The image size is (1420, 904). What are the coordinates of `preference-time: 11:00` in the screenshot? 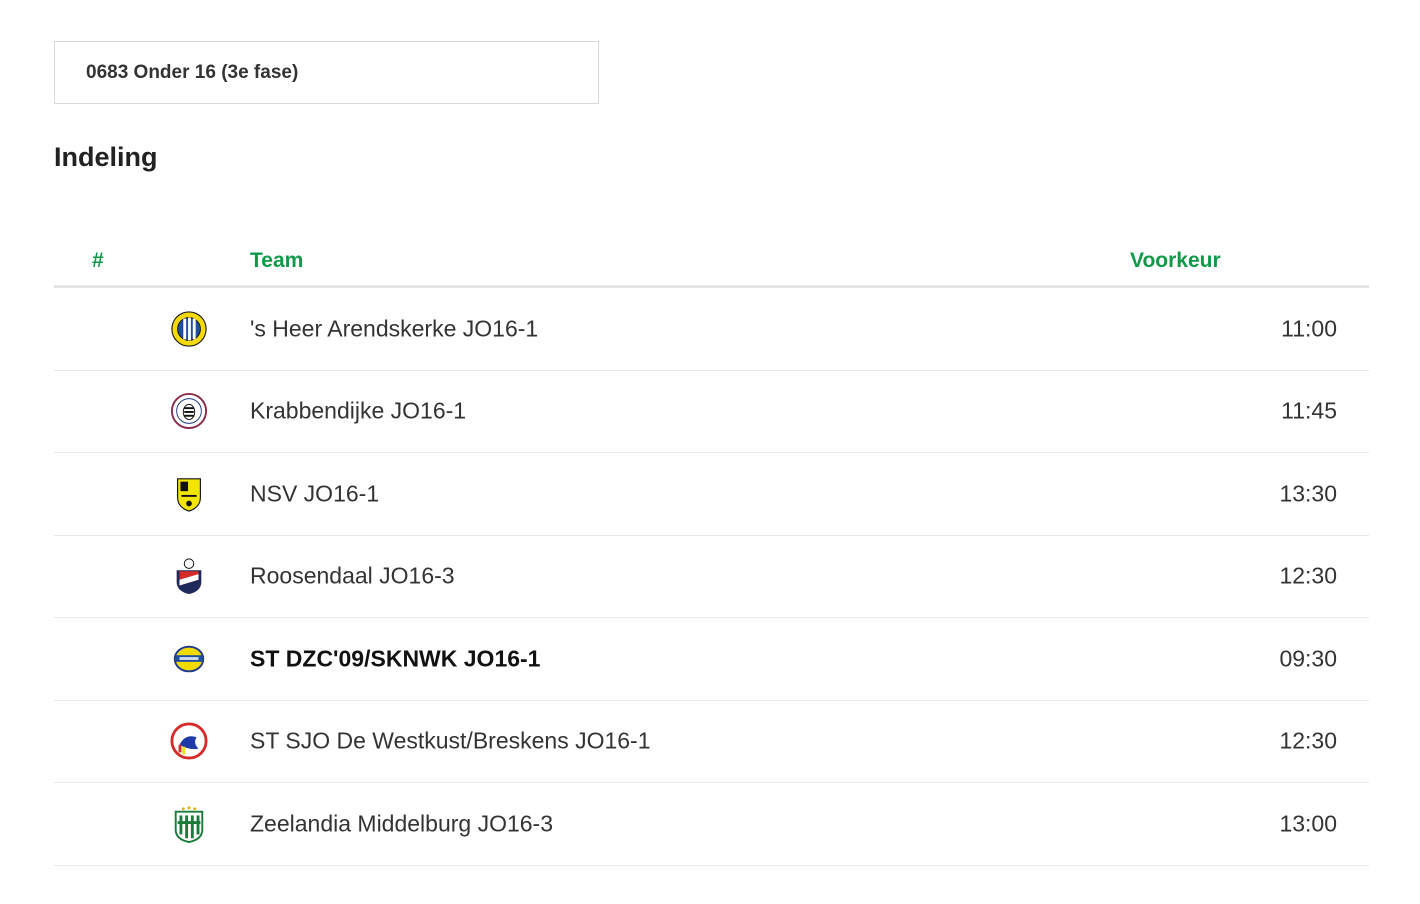 It's located at (1309, 328).